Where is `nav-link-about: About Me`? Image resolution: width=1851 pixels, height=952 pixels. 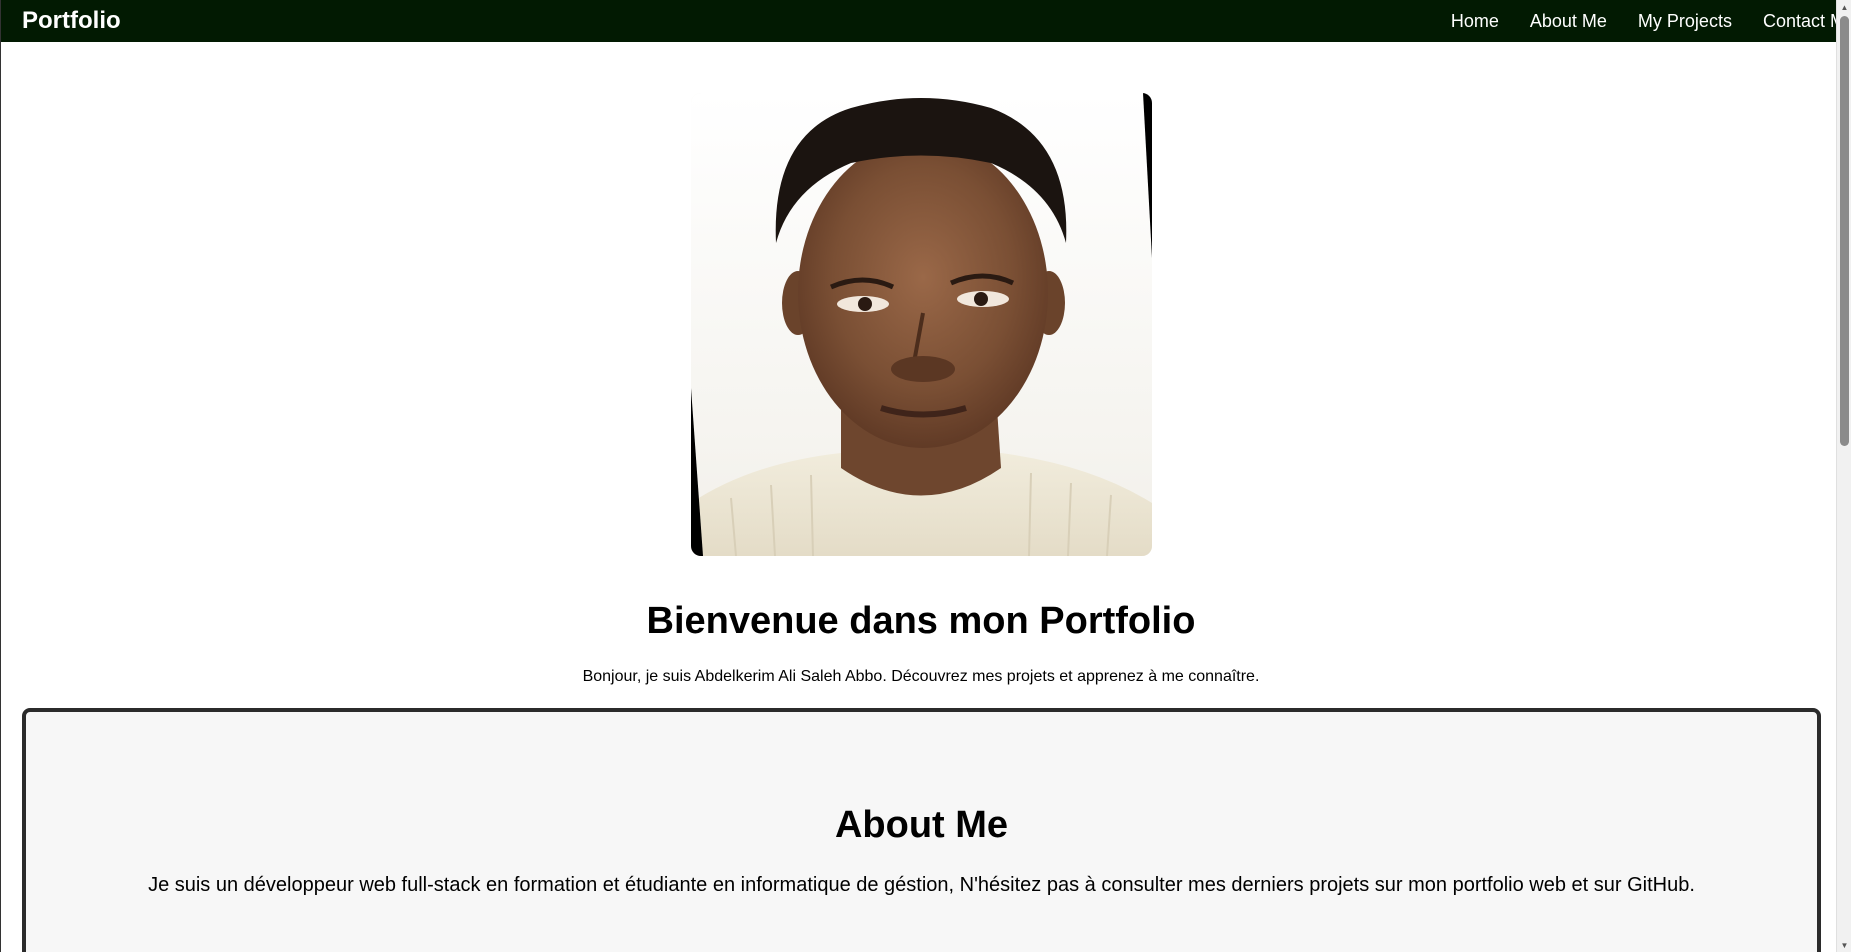
nav-link-about: About Me is located at coordinates (1568, 21).